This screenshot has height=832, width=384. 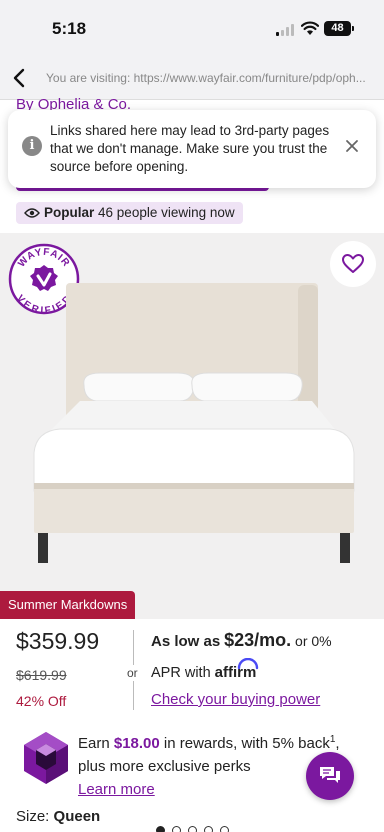 What do you see at coordinates (258, 640) in the screenshot?
I see `monthly-amount: $23/mo.` at bounding box center [258, 640].